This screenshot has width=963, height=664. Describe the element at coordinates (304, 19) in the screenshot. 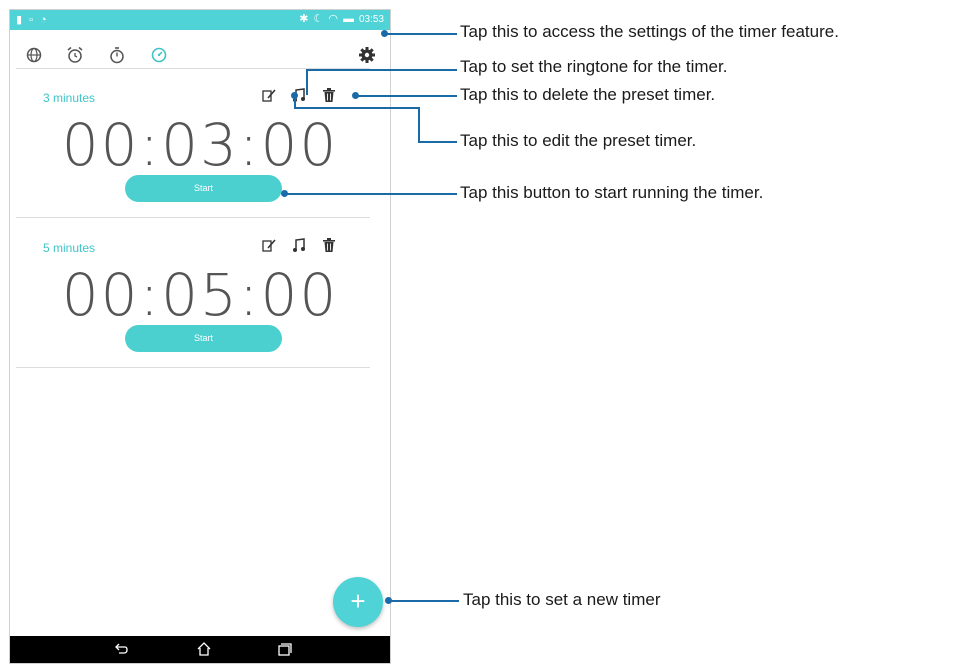

I see `bluetooth-icon: ✱` at that location.